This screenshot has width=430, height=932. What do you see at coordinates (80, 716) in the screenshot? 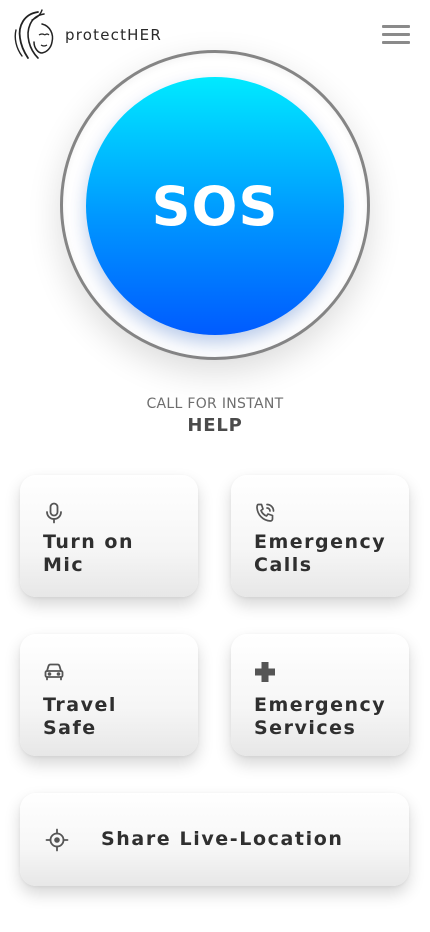
I see `travel-safe-label: Travel Safe` at bounding box center [80, 716].